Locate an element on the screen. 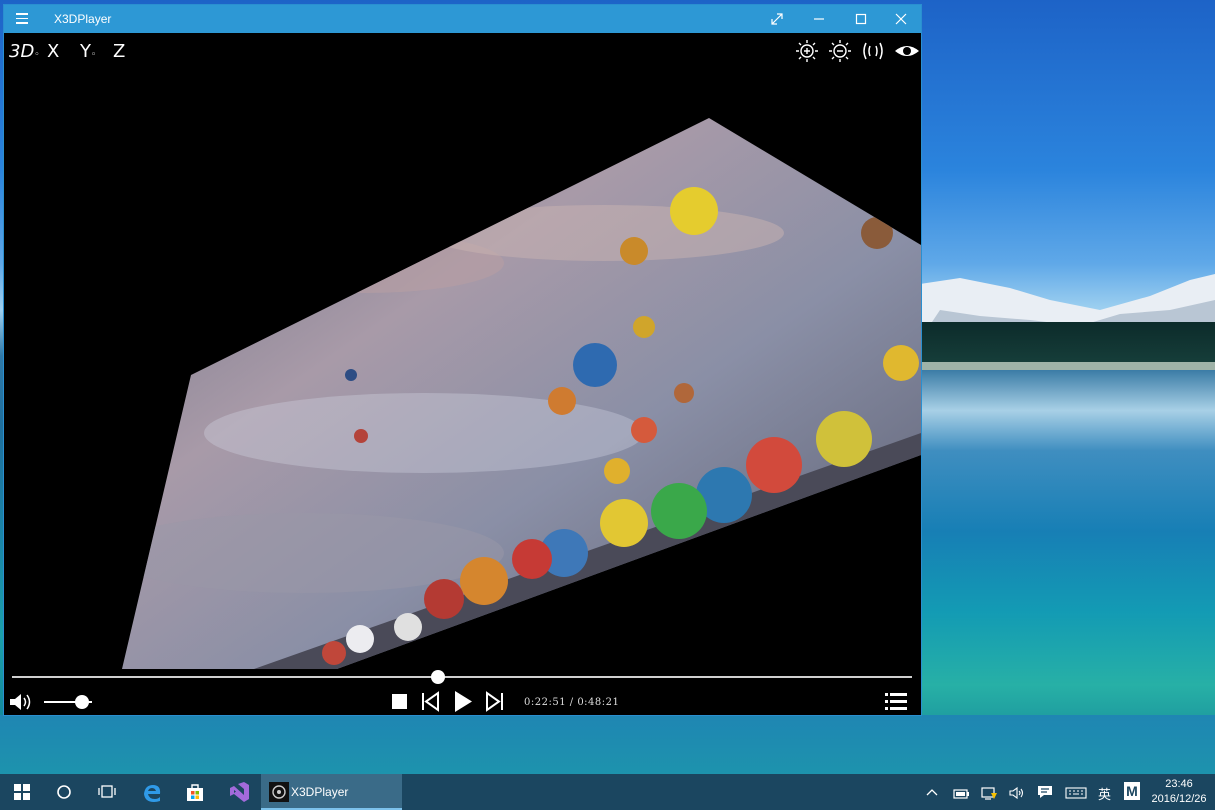 The width and height of the screenshot is (1215, 810). 3d-mode-label: 3D is located at coordinates (22, 51).